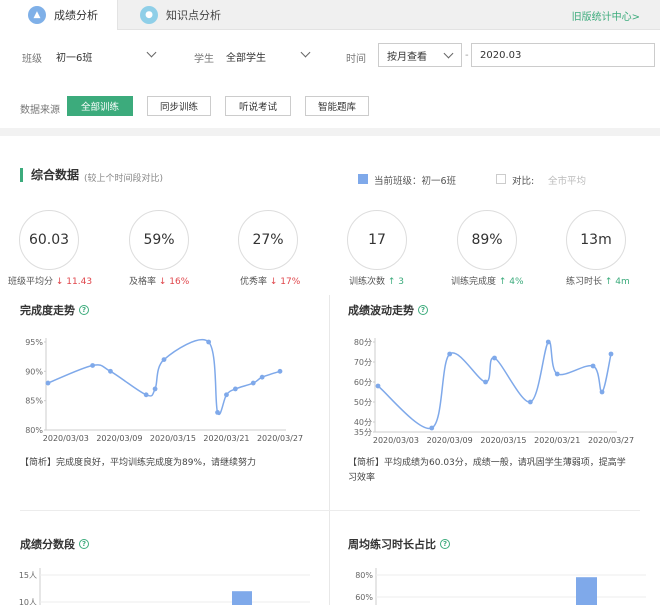  I want to click on compare-label: 对比:, so click(523, 181).